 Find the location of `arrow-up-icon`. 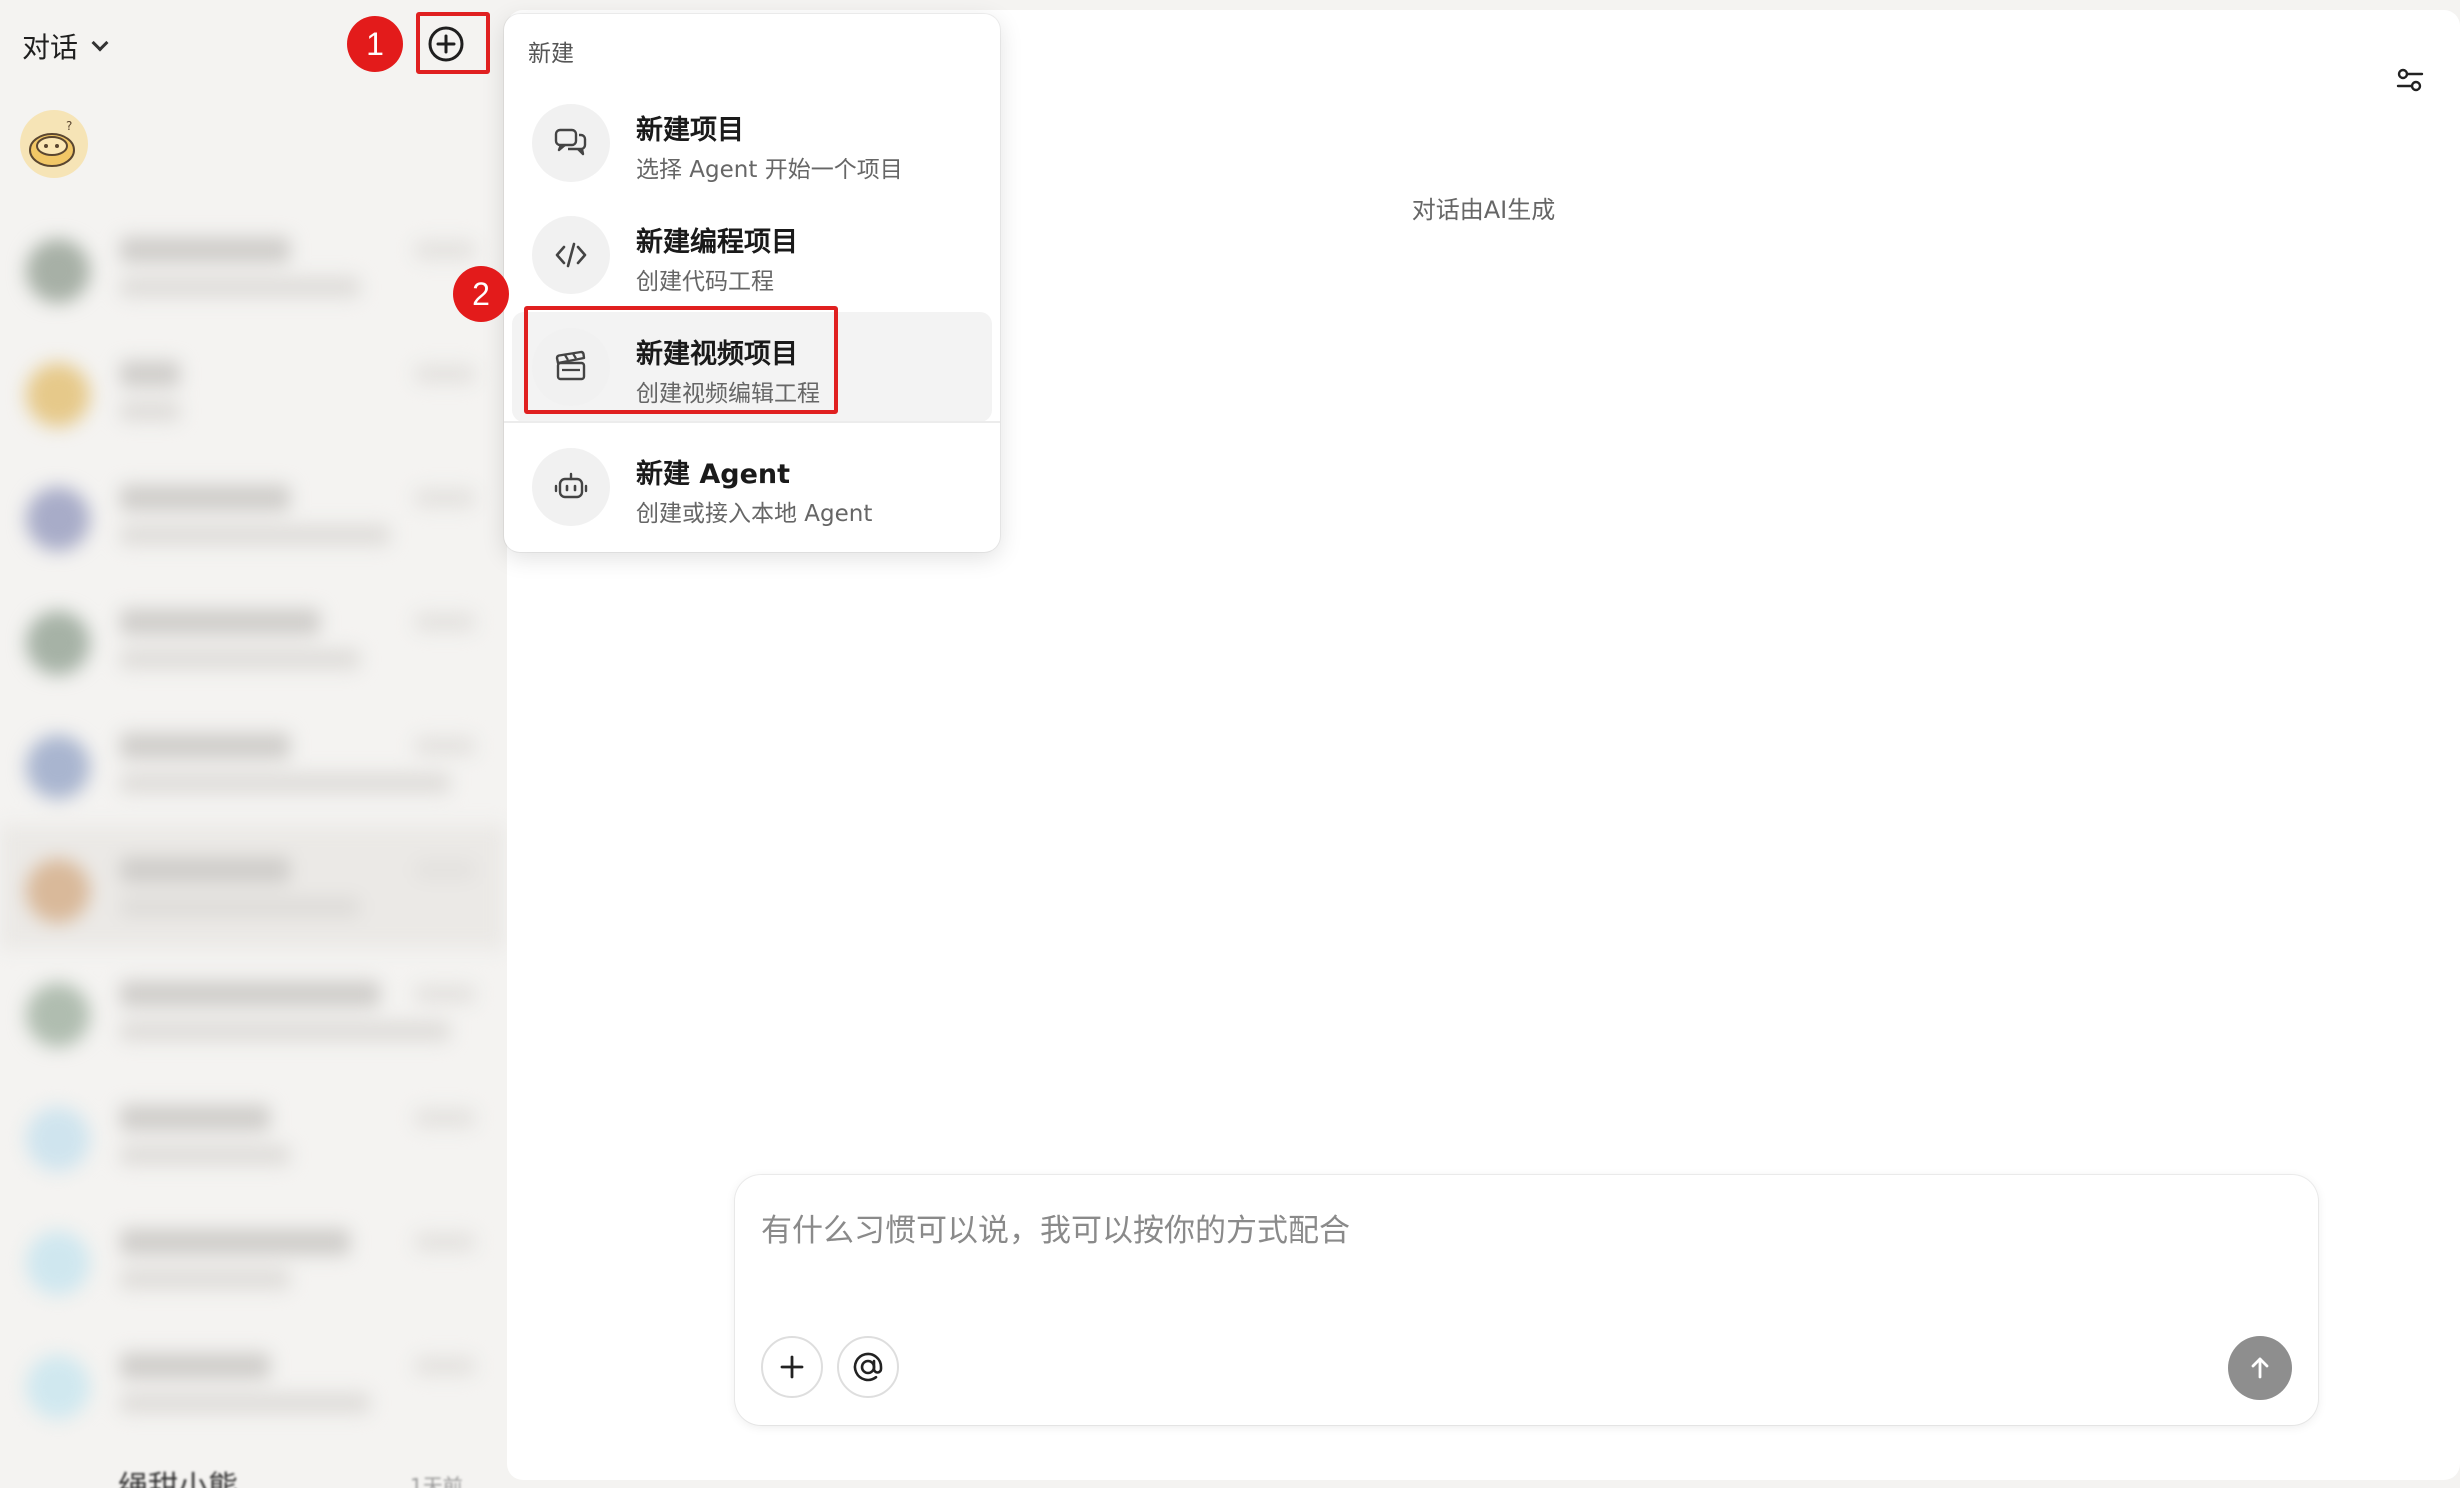

arrow-up-icon is located at coordinates (2260, 1368).